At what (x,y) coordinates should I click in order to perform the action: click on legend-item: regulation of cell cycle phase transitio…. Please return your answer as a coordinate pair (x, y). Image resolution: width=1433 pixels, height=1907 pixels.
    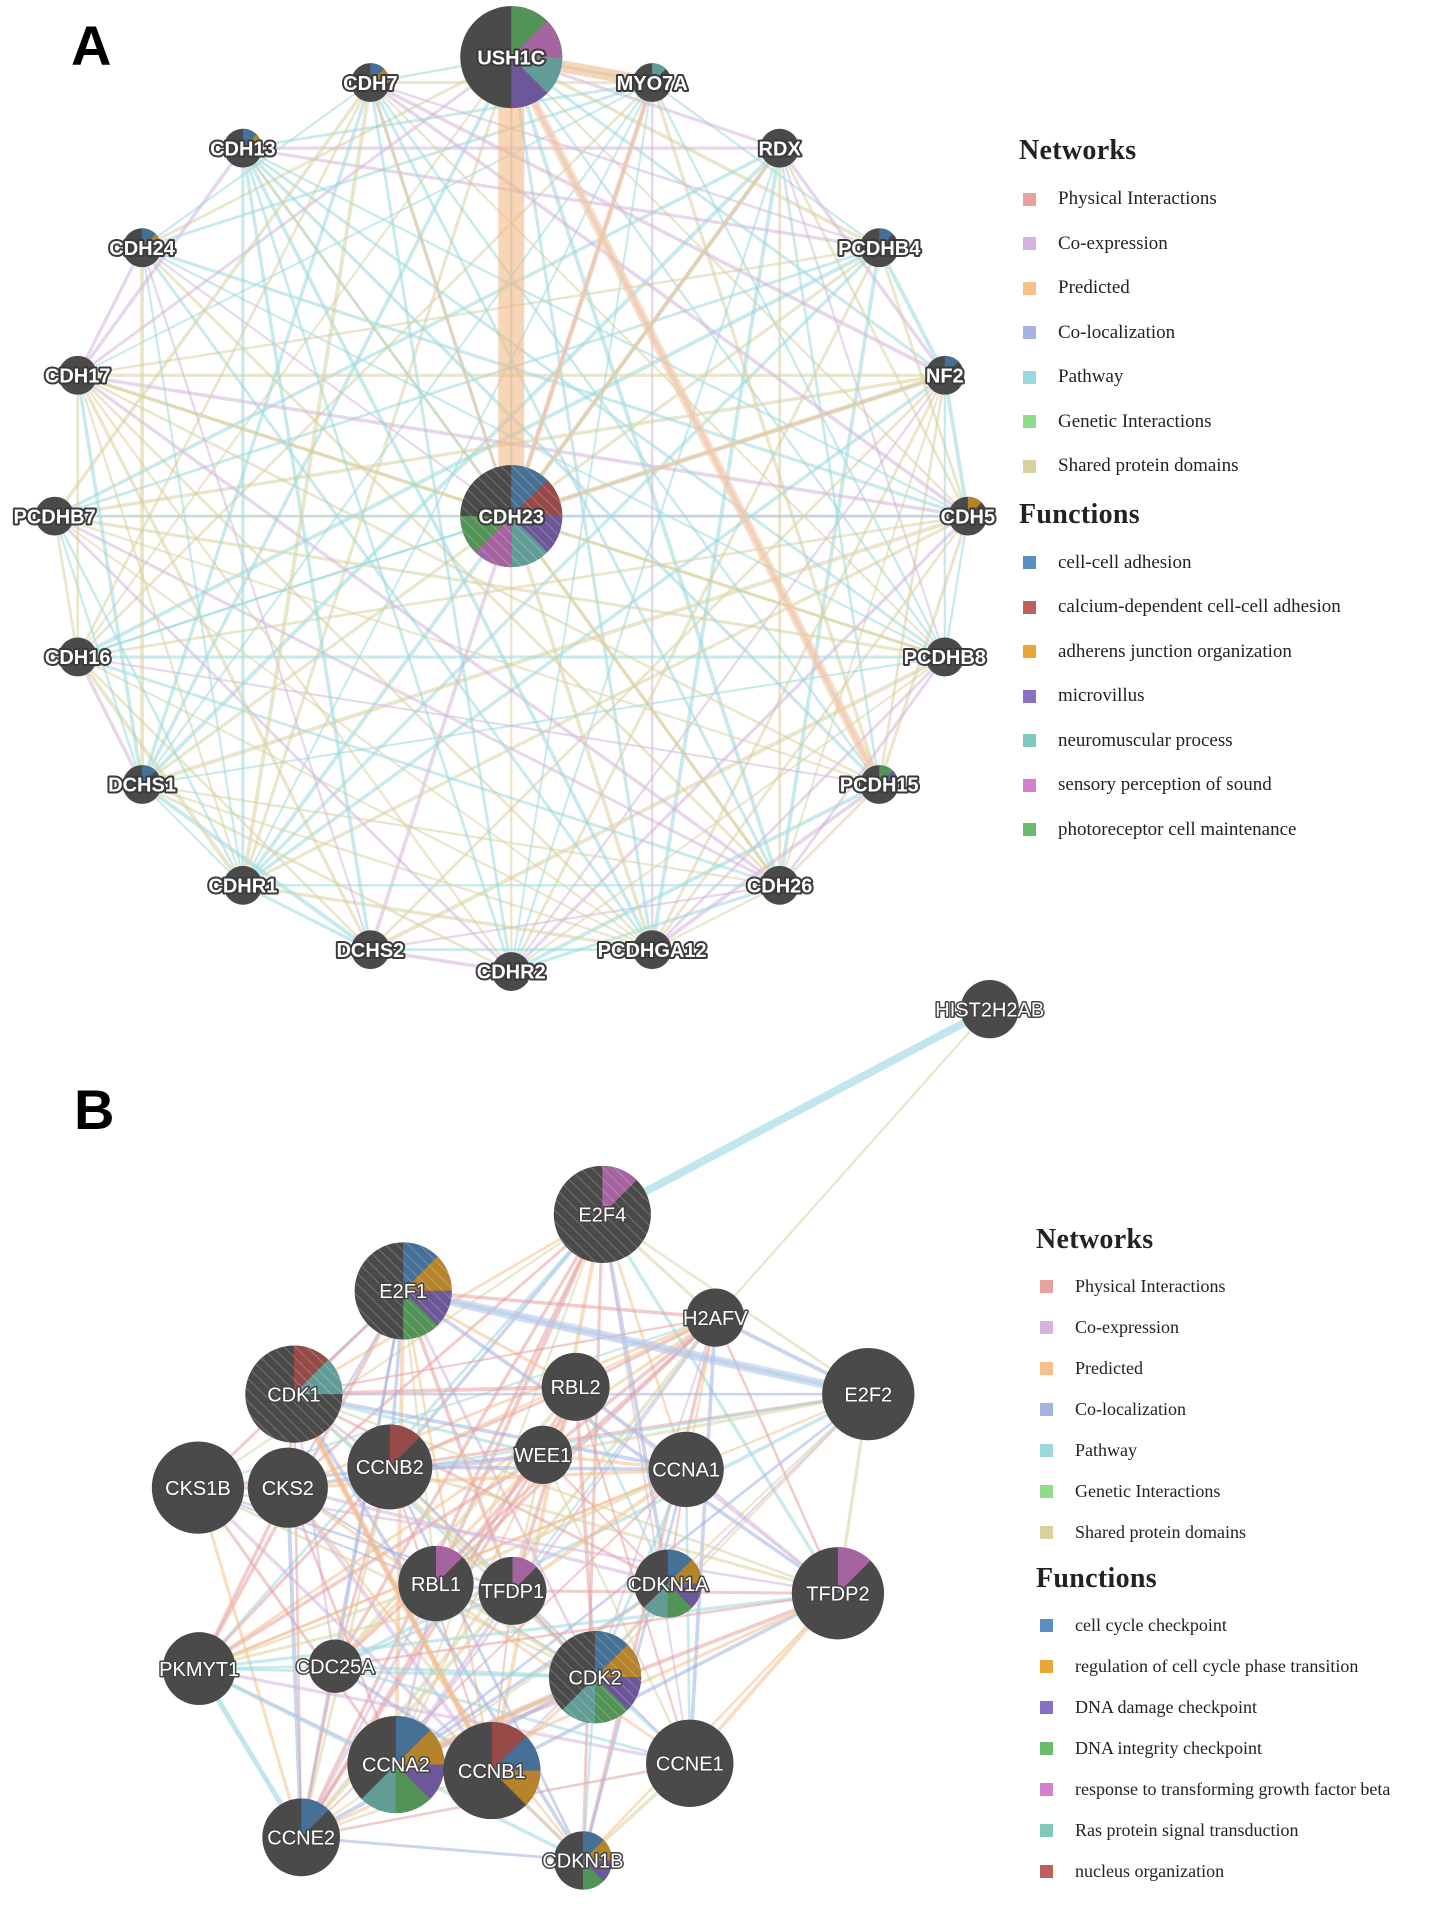
    Looking at the image, I should click on (1215, 1666).